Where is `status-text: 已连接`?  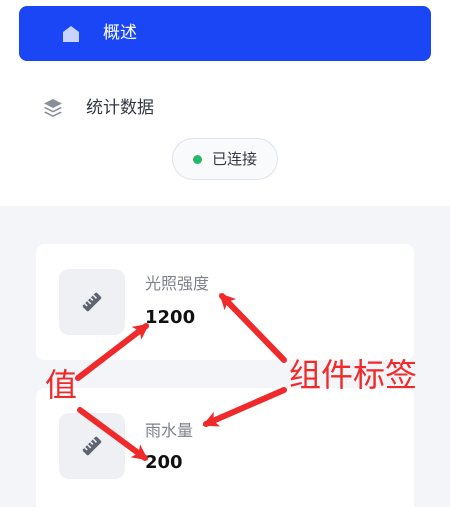
status-text: 已连接 is located at coordinates (235, 159).